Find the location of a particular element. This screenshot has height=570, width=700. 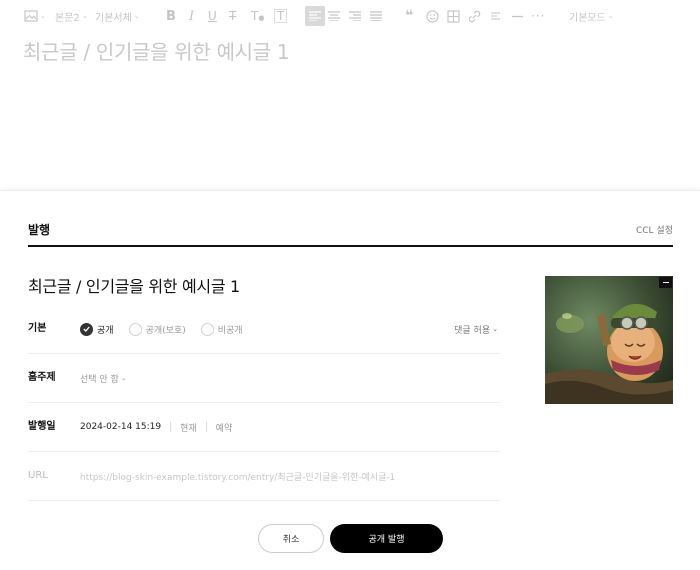

image-insert-button: ⌄ is located at coordinates (35, 16).